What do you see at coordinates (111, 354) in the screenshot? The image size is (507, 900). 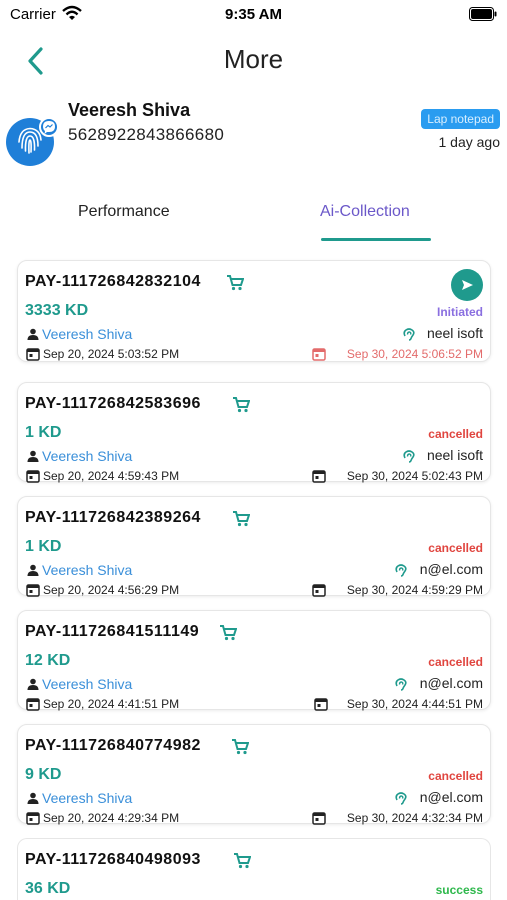 I see `start-date: Sep 20, 2024 5:03:52 PM` at bounding box center [111, 354].